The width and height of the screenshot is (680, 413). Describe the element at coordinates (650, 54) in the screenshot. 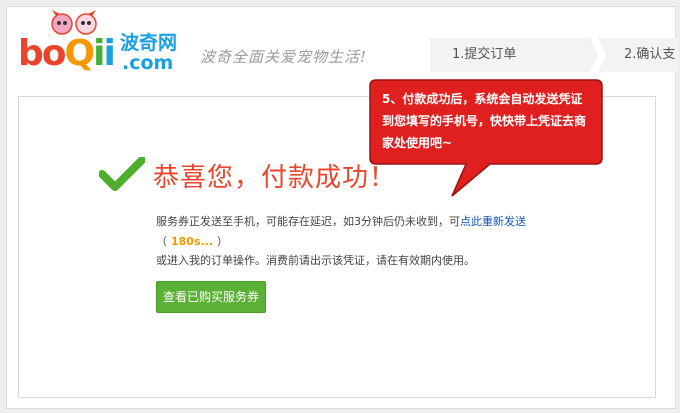

I see `step-label: 2.确认支` at that location.